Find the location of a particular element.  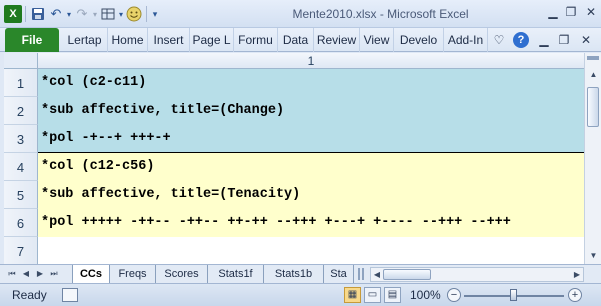

tab-home: Home is located at coordinates (128, 40).